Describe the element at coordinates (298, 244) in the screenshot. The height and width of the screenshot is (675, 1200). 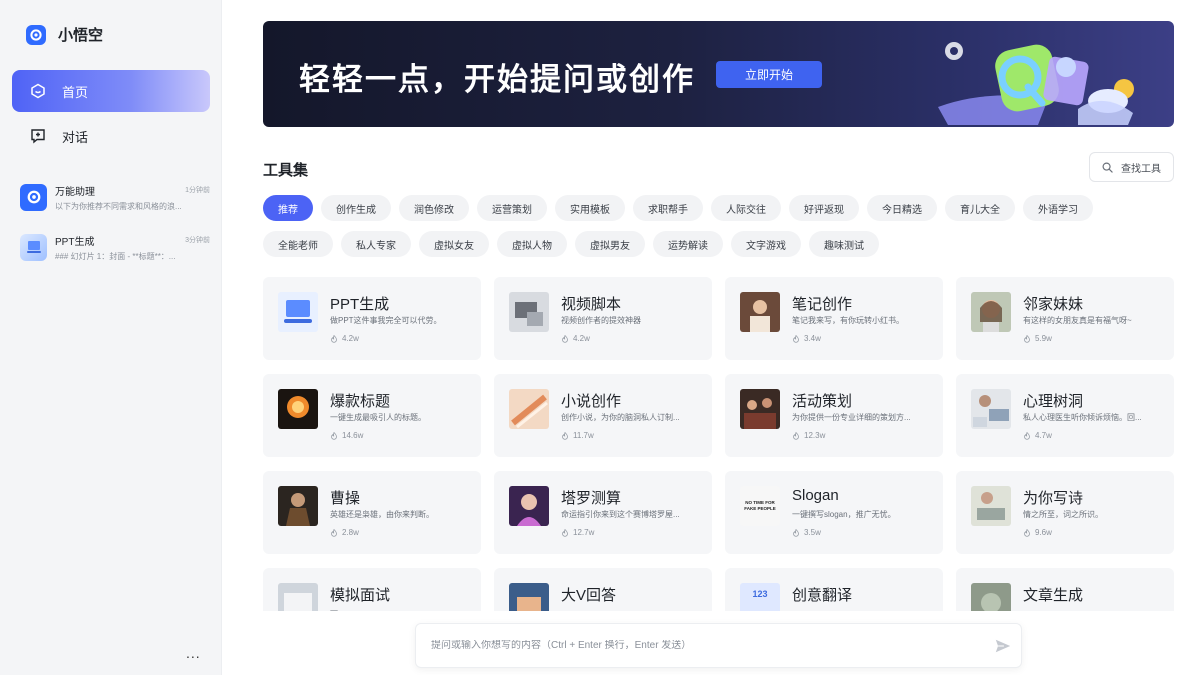
I see `category-chip: 全能老师` at that location.